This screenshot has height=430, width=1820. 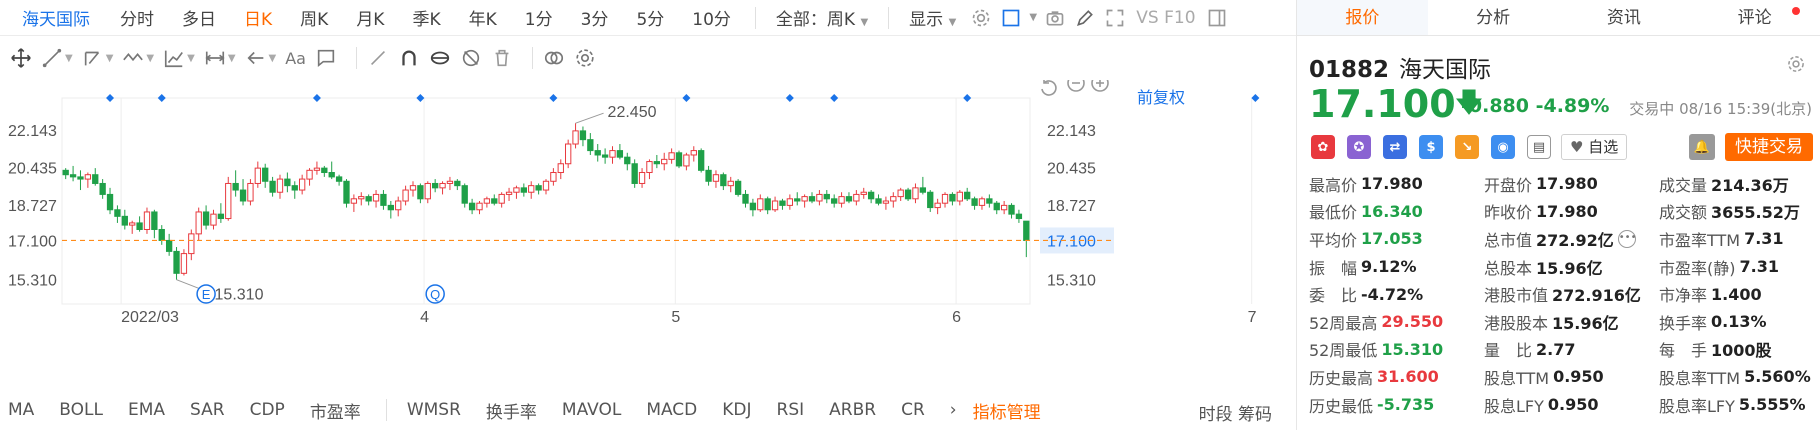 What do you see at coordinates (206, 294) in the screenshot?
I see `event-badge-icon: E` at bounding box center [206, 294].